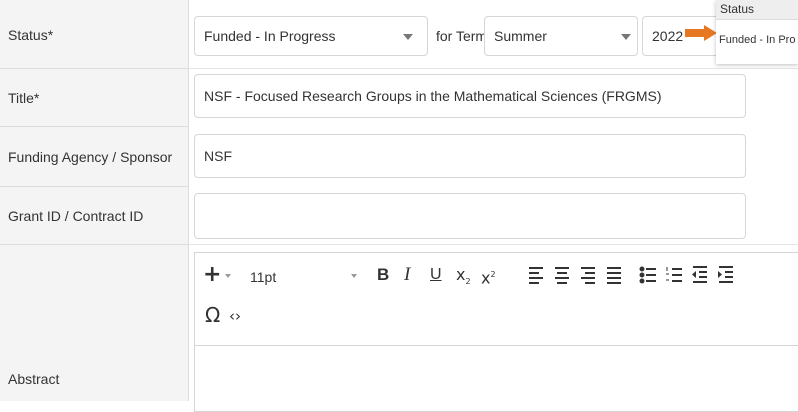 The height and width of the screenshot is (412, 798). What do you see at coordinates (725, 274) in the screenshot?
I see `indent-icon` at bounding box center [725, 274].